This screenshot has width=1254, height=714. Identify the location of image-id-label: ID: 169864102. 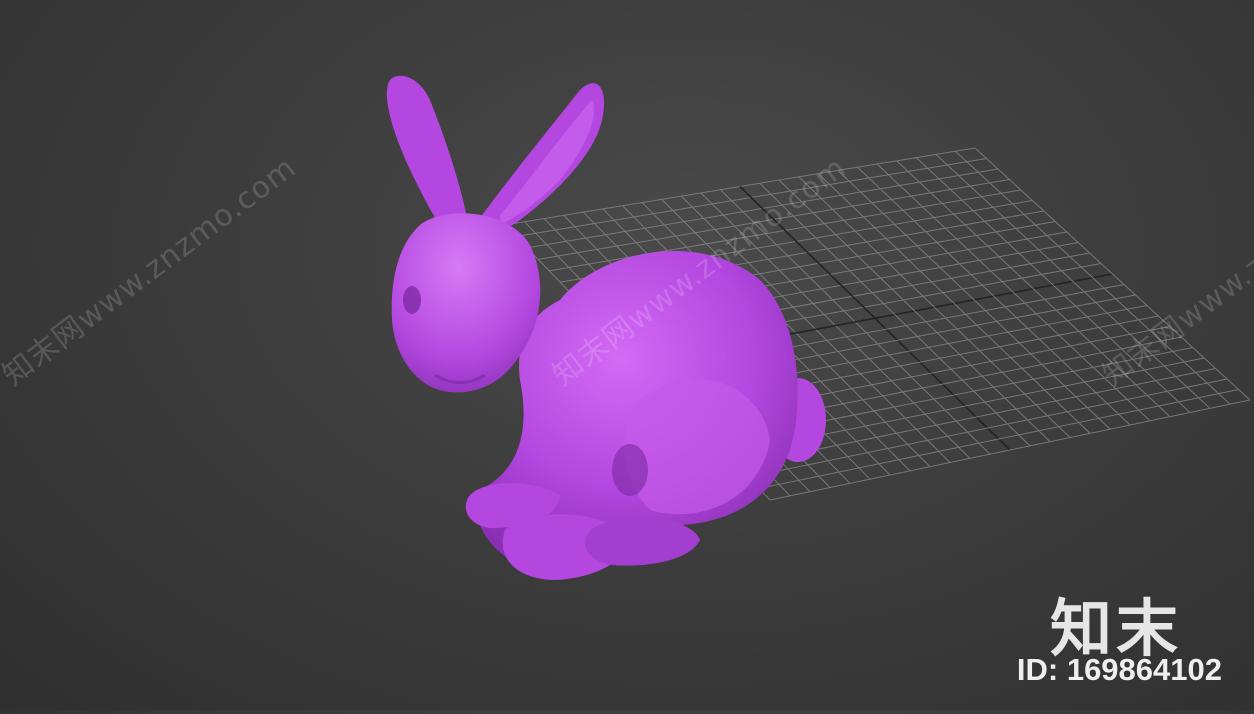
(1119, 669).